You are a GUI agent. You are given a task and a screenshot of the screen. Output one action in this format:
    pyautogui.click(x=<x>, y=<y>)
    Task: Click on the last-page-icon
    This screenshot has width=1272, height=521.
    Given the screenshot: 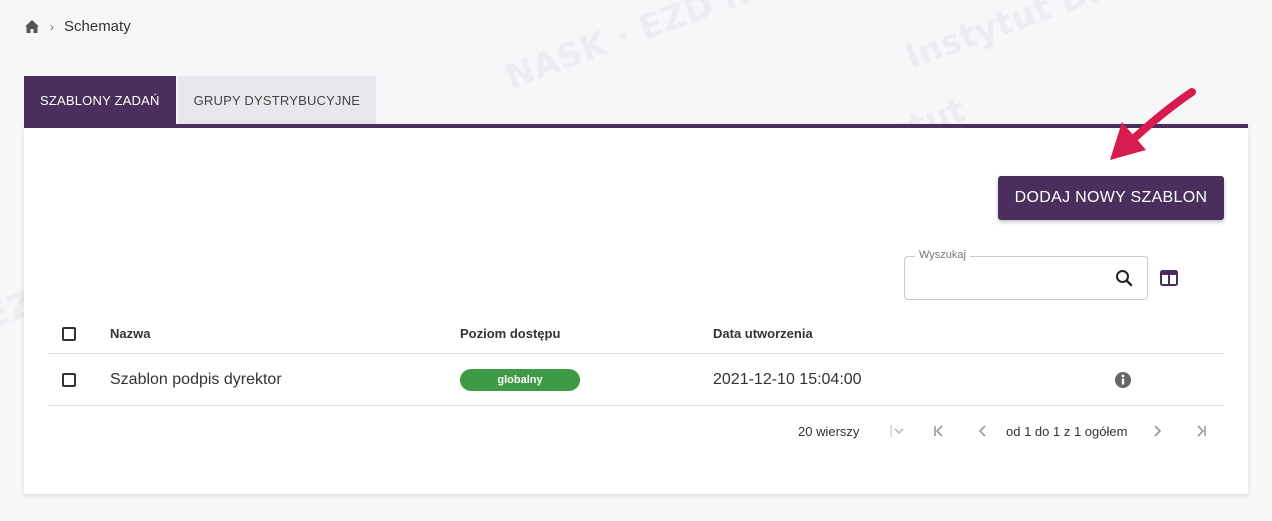 What is the action you would take?
    pyautogui.click(x=1201, y=431)
    